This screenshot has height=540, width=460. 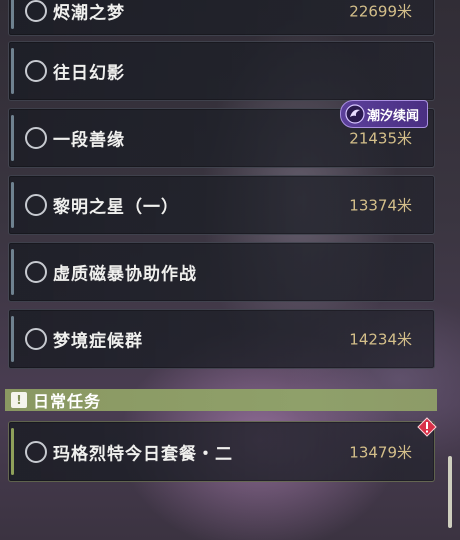 What do you see at coordinates (221, 339) in the screenshot?
I see `quest-item-6: 梦境症候群 14234米` at bounding box center [221, 339].